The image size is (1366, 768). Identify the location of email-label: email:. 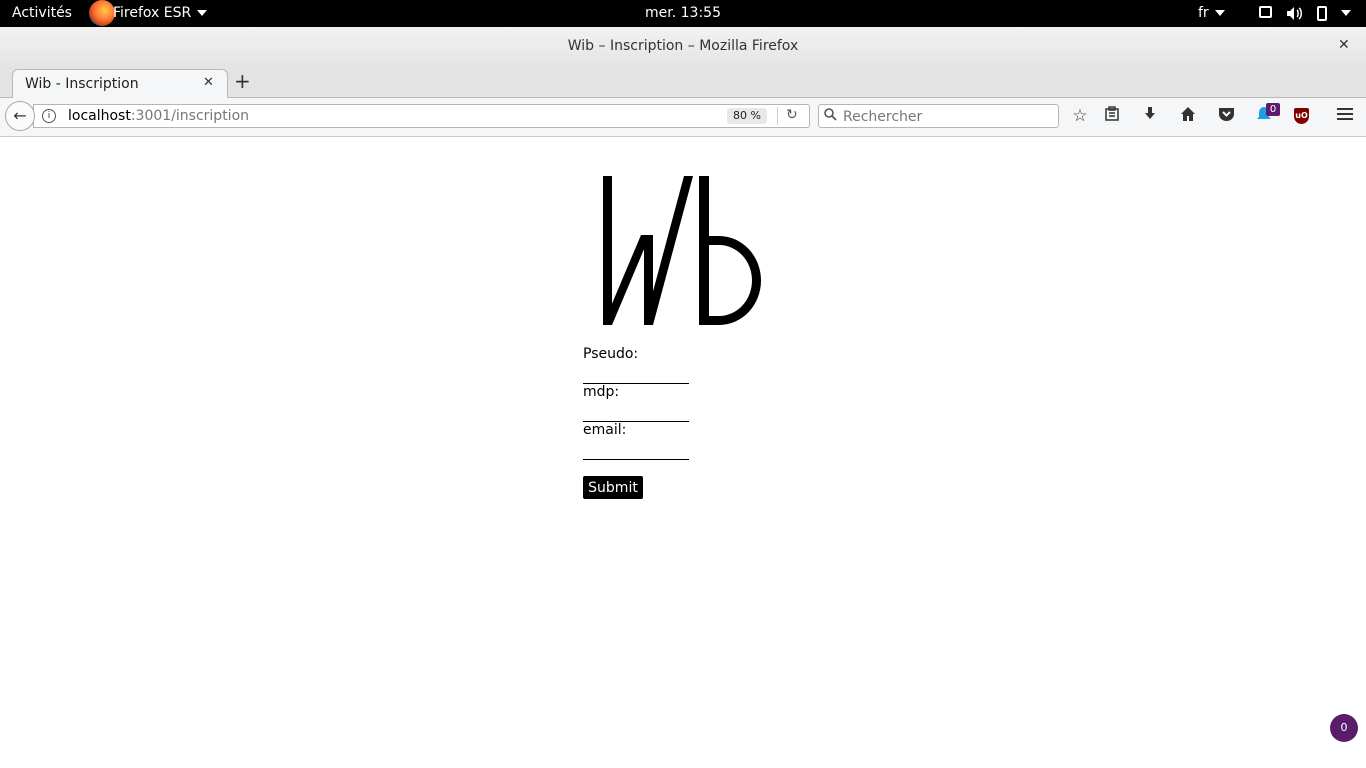
(605, 430).